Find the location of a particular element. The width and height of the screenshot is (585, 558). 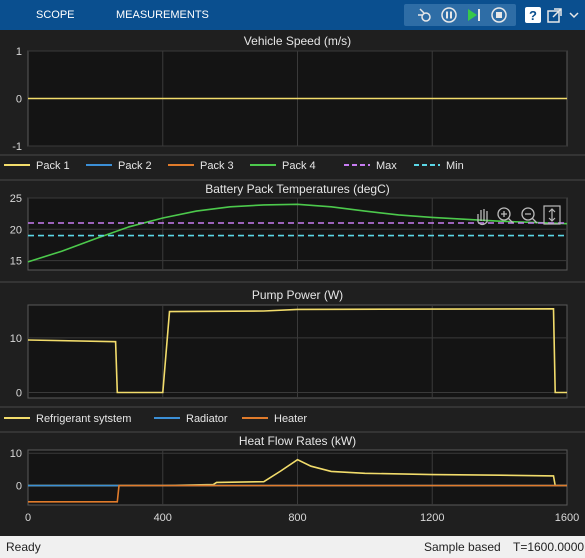

help-icon: ? is located at coordinates (533, 15).